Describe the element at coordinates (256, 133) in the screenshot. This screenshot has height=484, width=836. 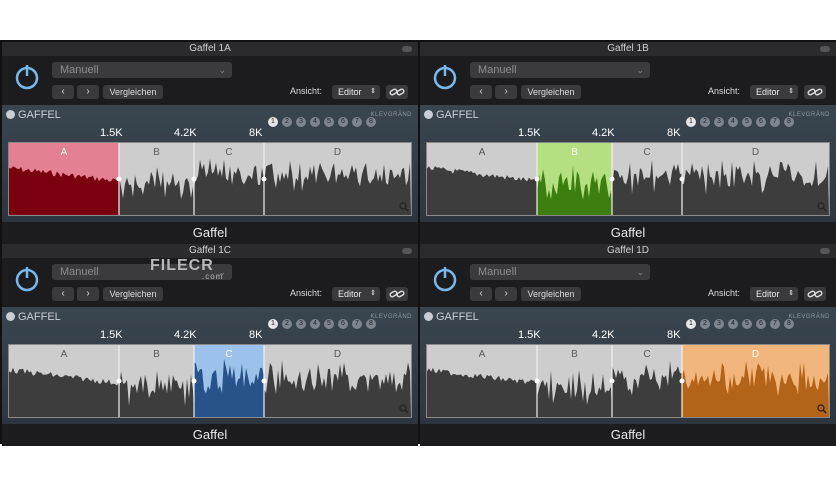
I see `crossover-frequency-label: 8K` at that location.